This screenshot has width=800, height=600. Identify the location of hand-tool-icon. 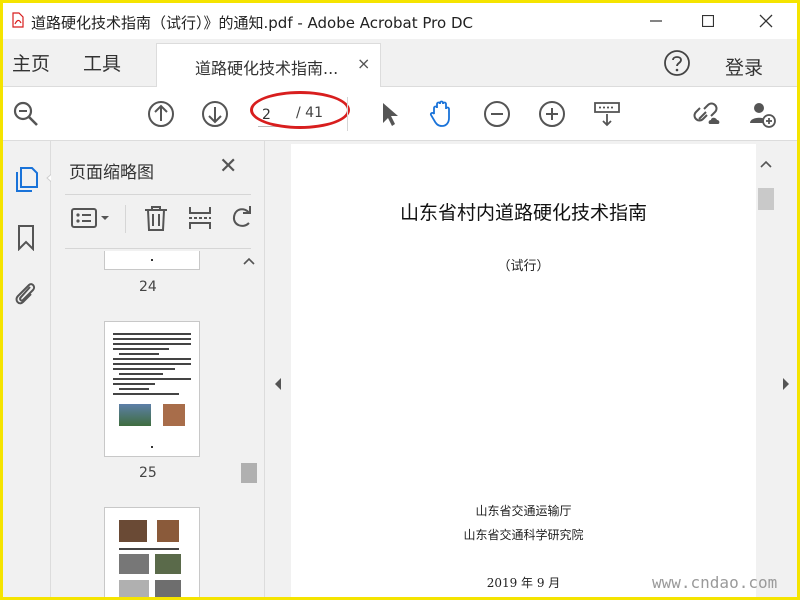
(442, 114).